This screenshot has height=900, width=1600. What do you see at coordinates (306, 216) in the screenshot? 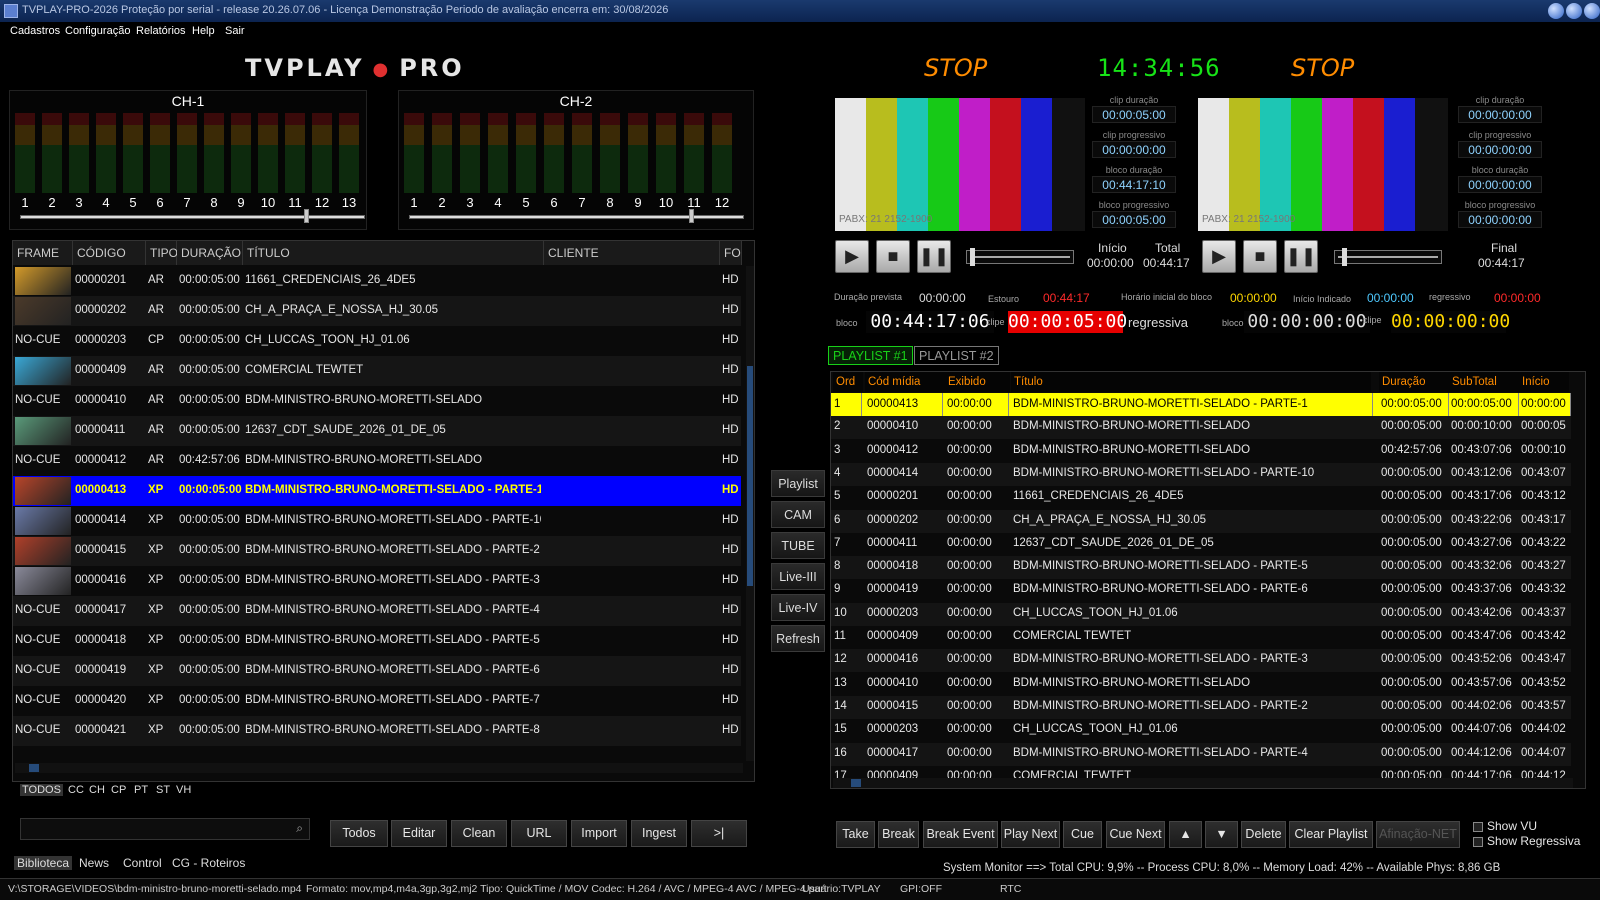
I see `volume-knob-ch1` at bounding box center [306, 216].